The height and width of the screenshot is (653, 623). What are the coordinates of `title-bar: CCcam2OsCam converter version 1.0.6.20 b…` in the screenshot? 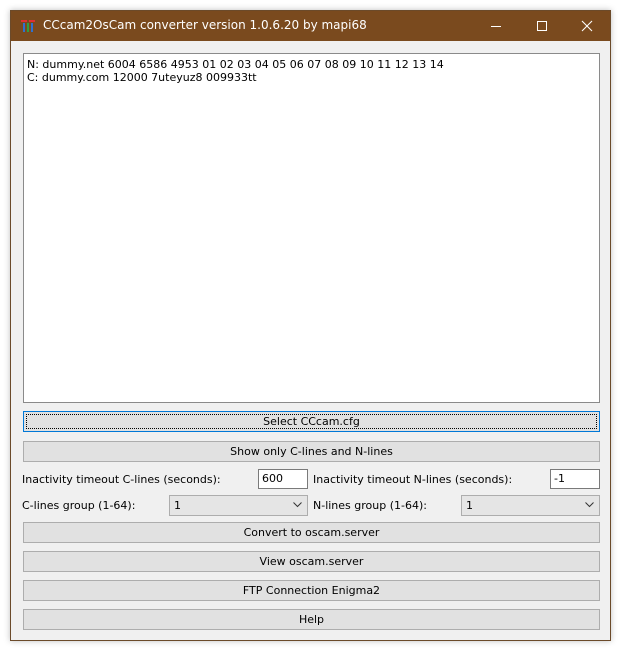 It's located at (310, 26).